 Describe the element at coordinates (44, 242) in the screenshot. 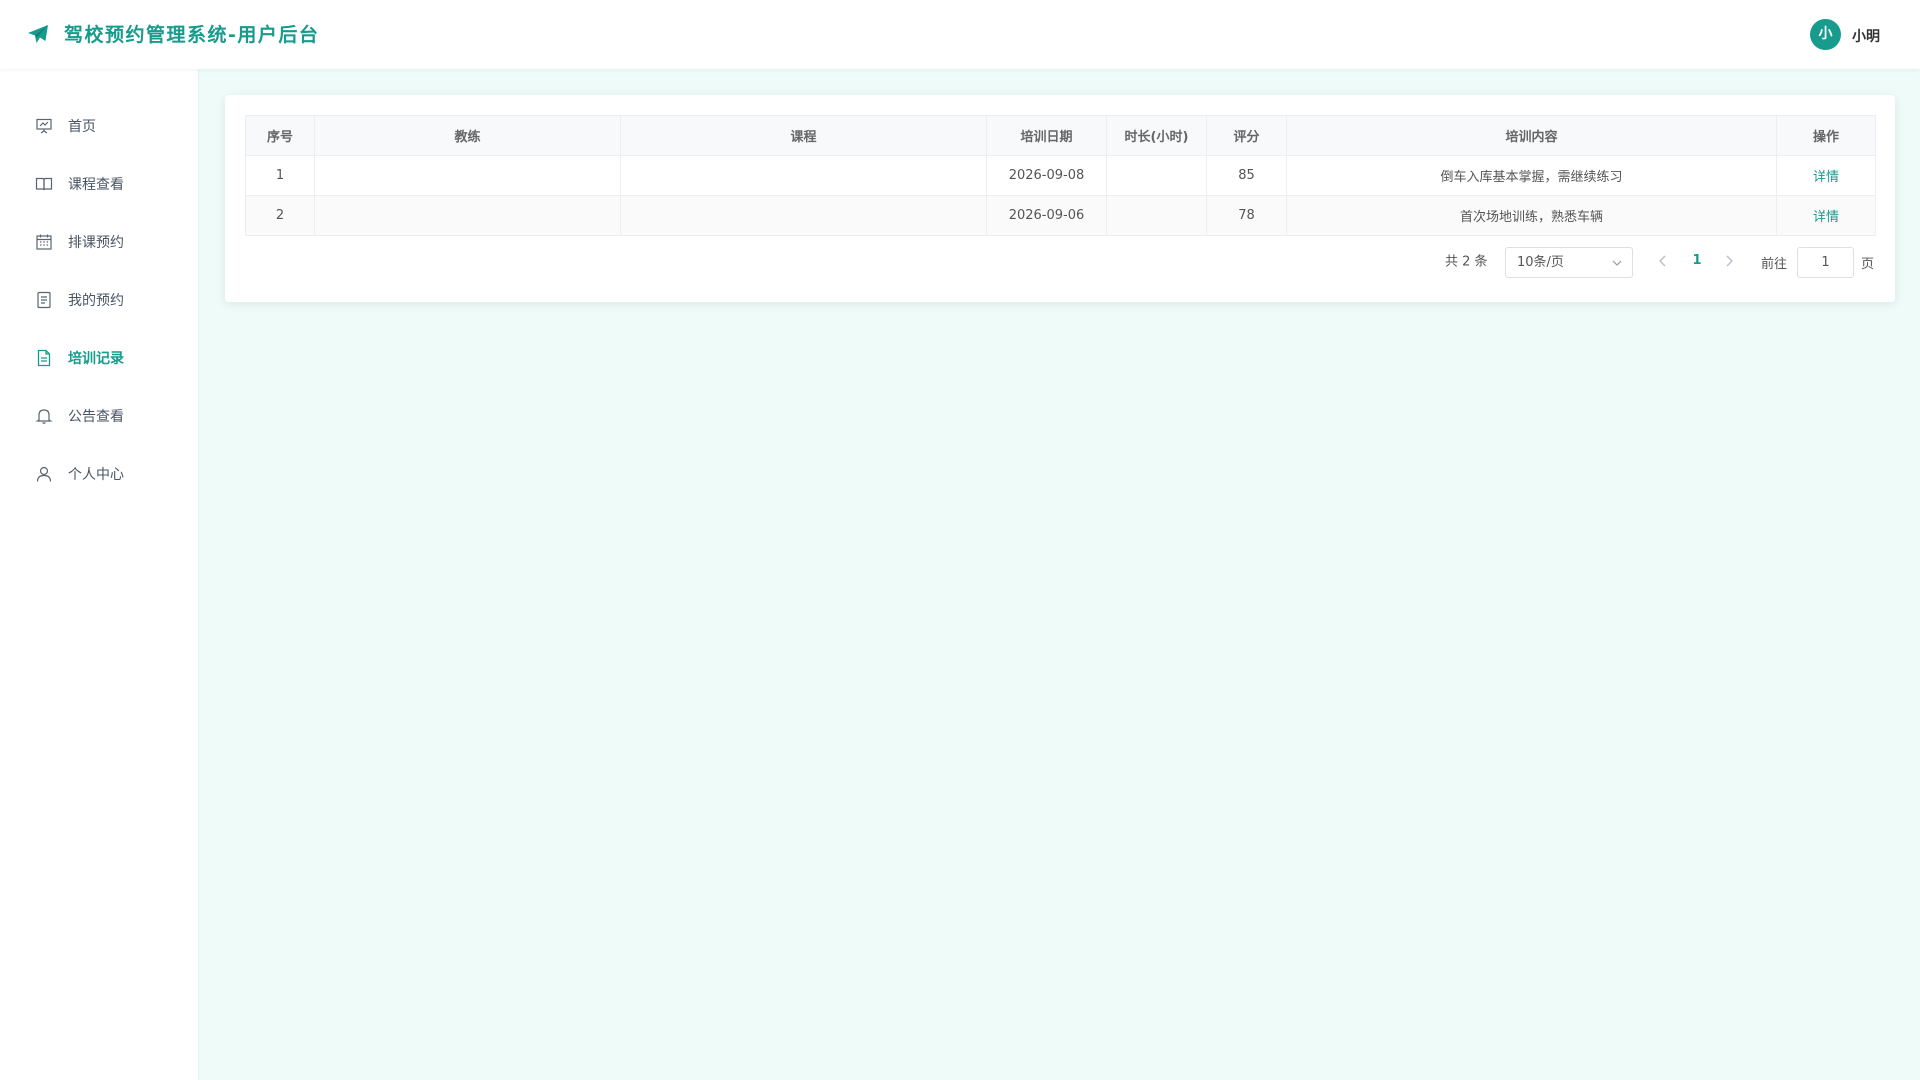

I see `calendar-icon` at that location.